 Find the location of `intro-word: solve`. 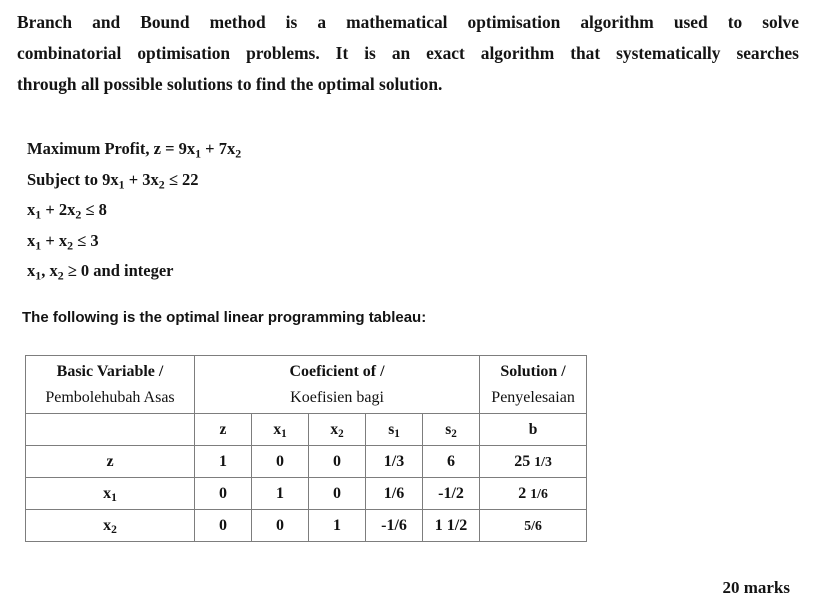

intro-word: solve is located at coordinates (780, 22).